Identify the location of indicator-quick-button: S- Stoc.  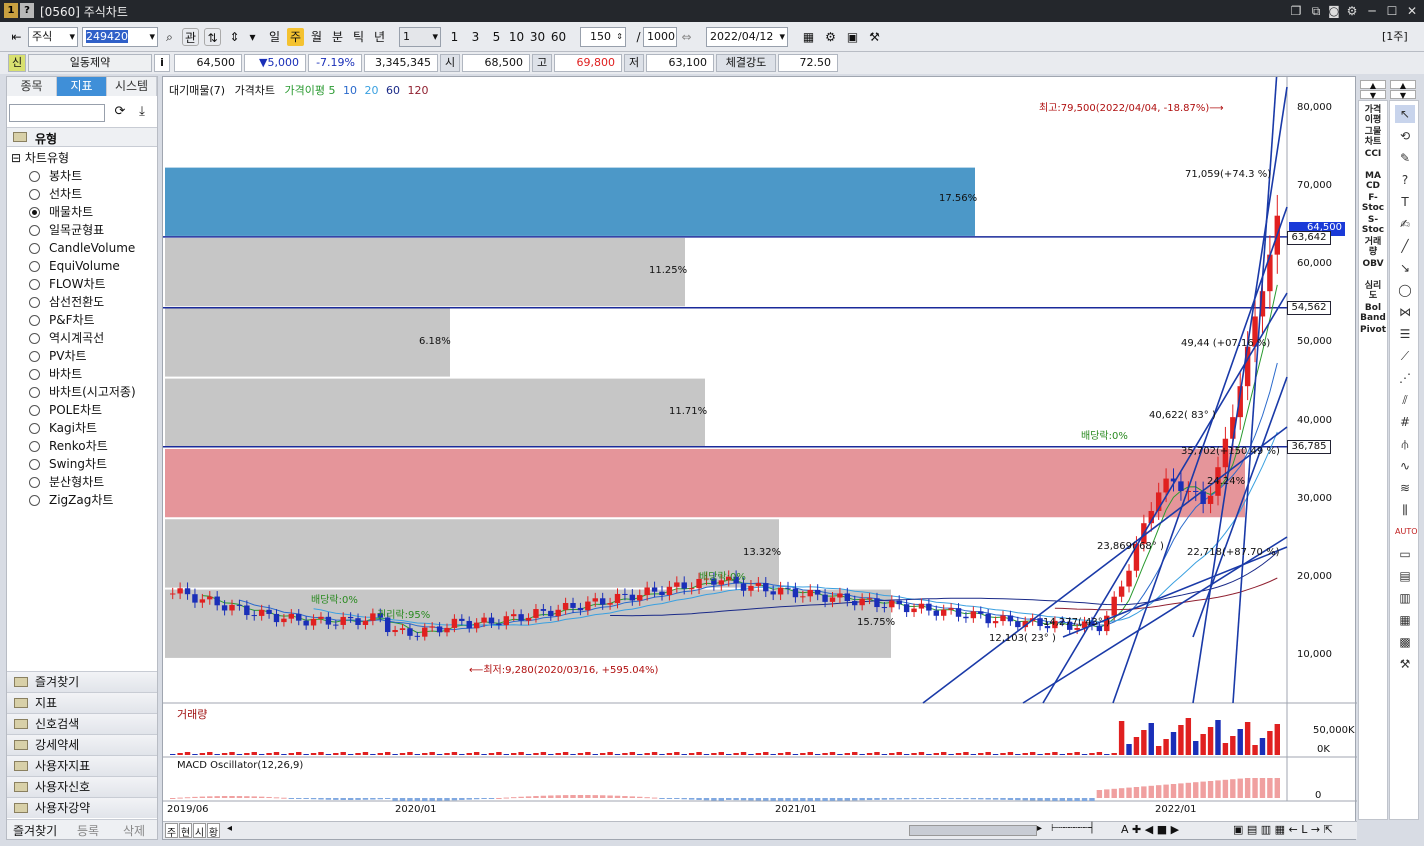
(1373, 225).